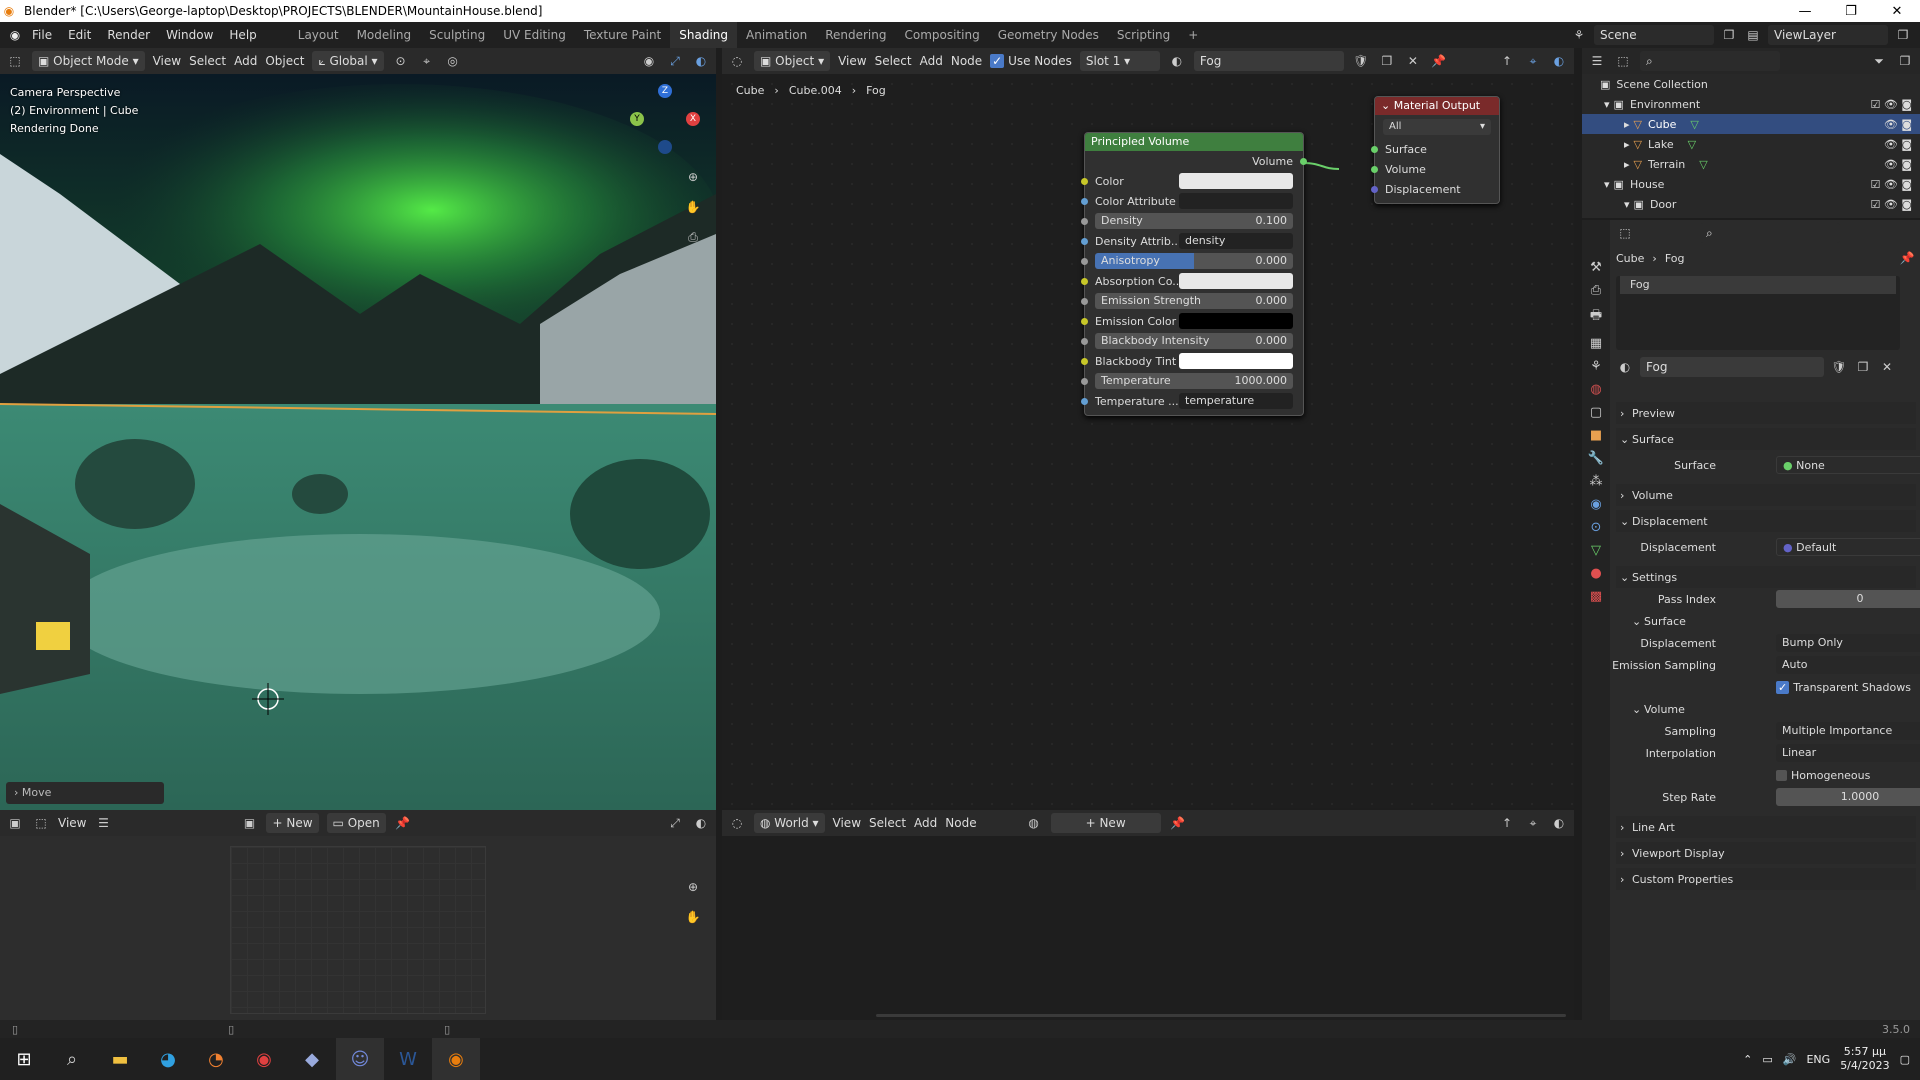 Image resolution: width=1920 pixels, height=1080 pixels. Describe the element at coordinates (453, 61) in the screenshot. I see `proportional-icon: ◎` at that location.